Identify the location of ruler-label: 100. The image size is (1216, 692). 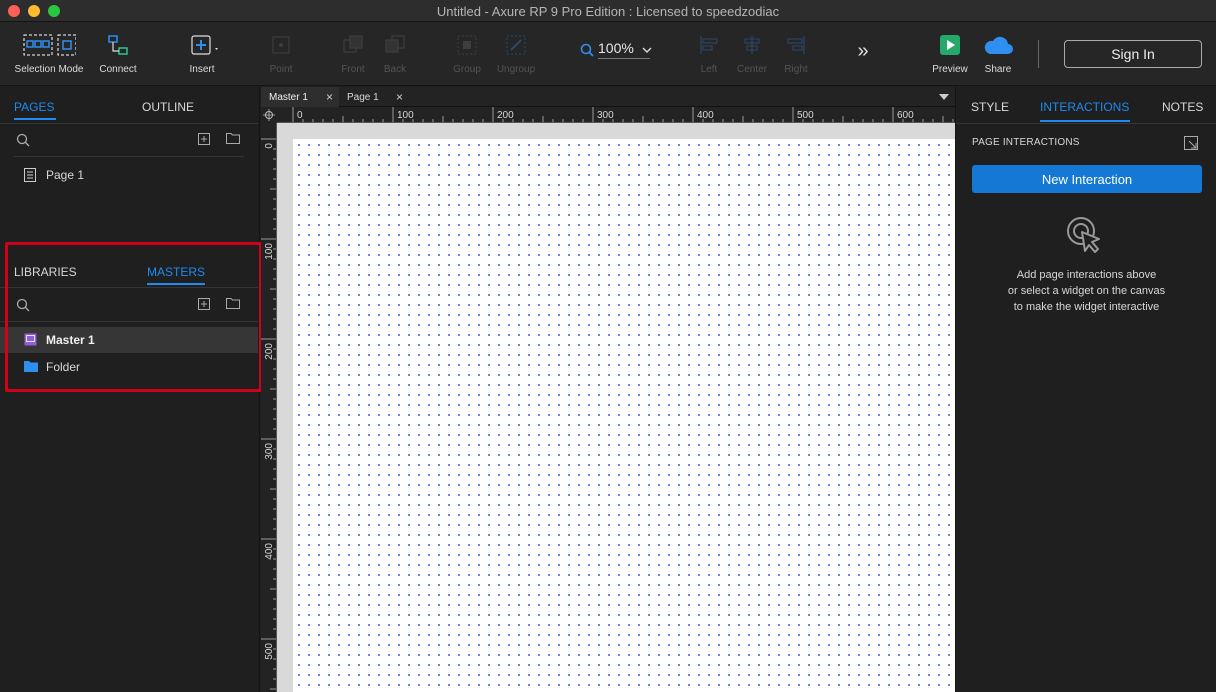
(405, 115).